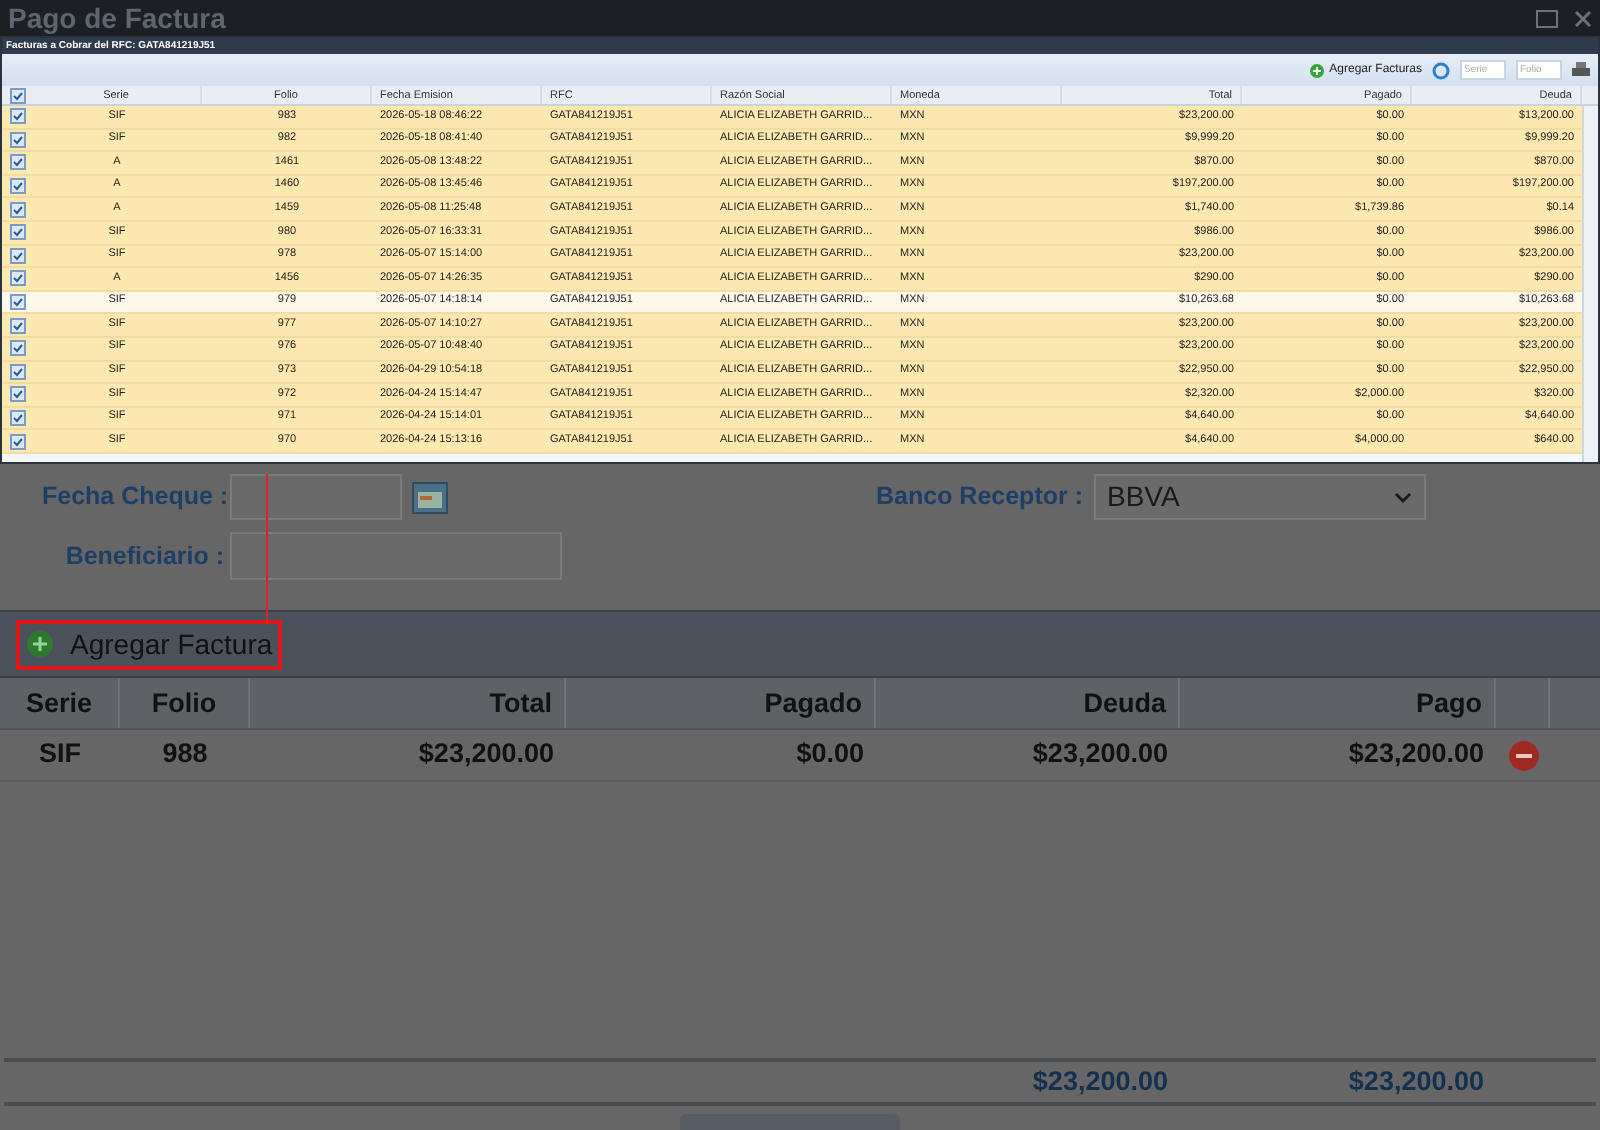  Describe the element at coordinates (117, 18) in the screenshot. I see `window-title: Pago de Factura` at that location.